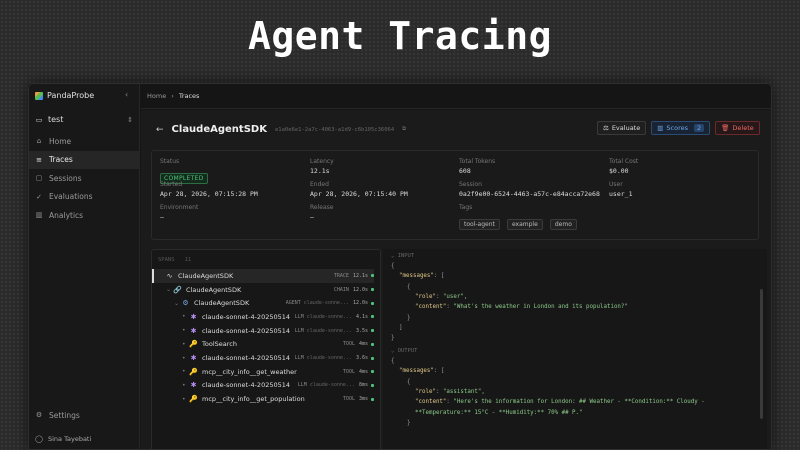 The width and height of the screenshot is (800, 450). I want to click on sidebar-item-sessions: ▢ Sessions, so click(84, 178).